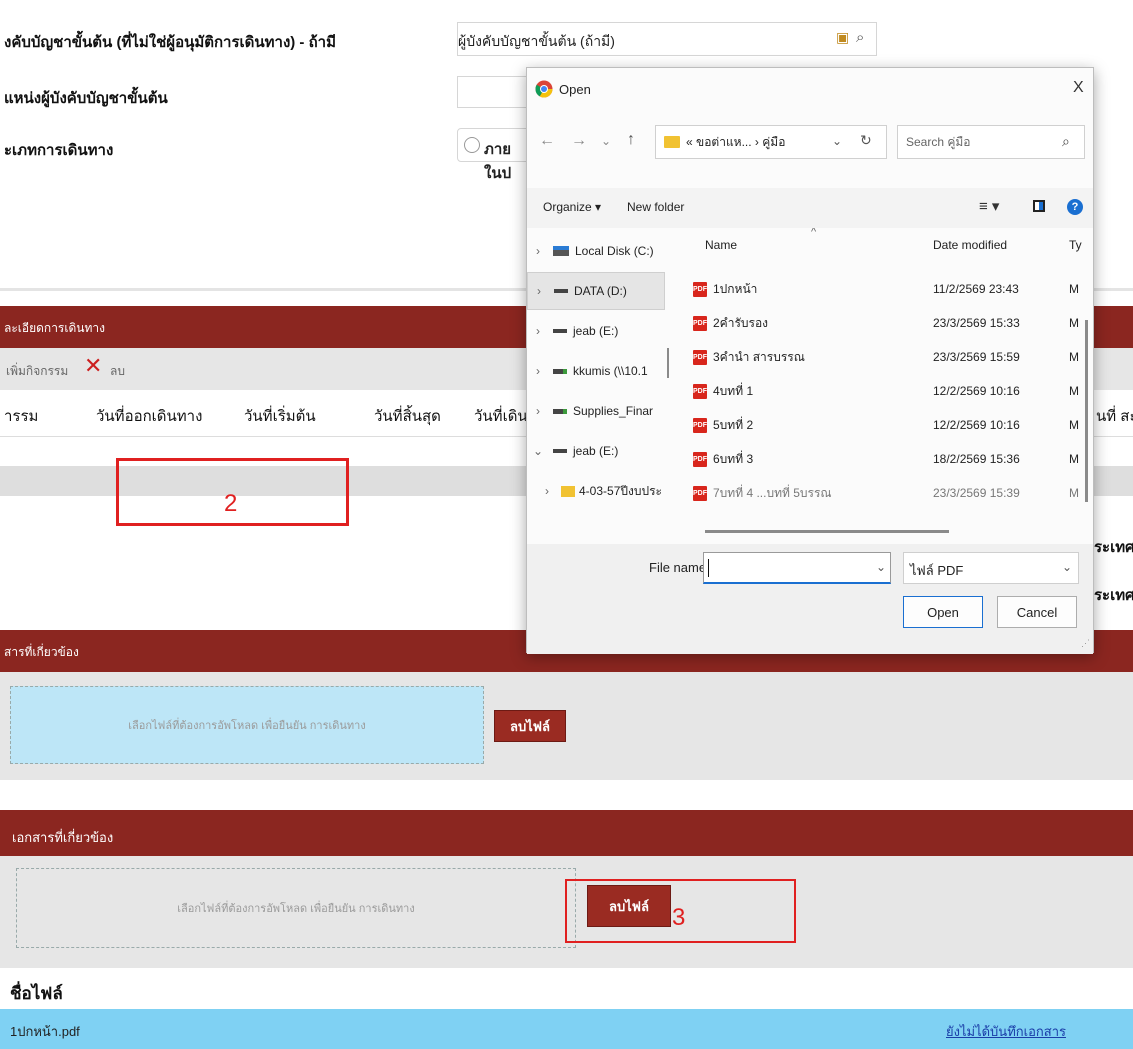 The height and width of the screenshot is (1049, 1133). Describe the element at coordinates (93, 367) in the screenshot. I see `delete-x-icon: ✕` at that location.